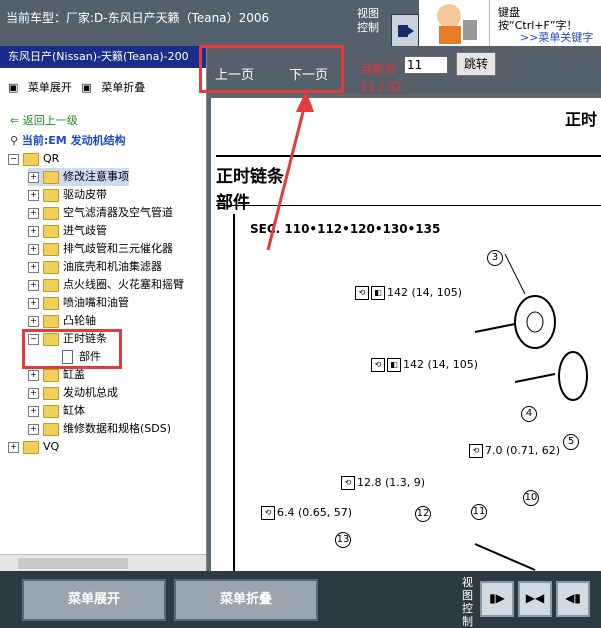  I want to click on menu-keyword-link: >>菜单关键字, so click(556, 37).